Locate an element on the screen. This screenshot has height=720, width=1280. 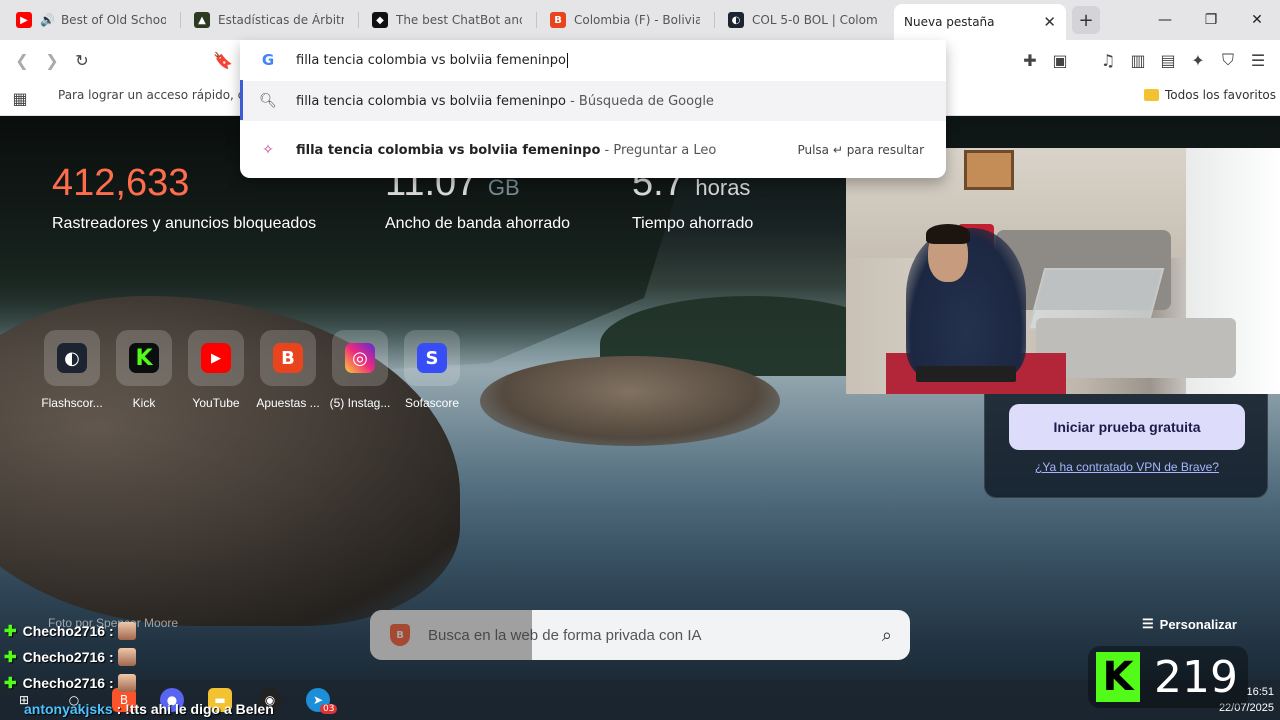
stream-chat-overlay: ✚ Checho2716 : ✚ Checho2716 is located at coordinates (280, 669).